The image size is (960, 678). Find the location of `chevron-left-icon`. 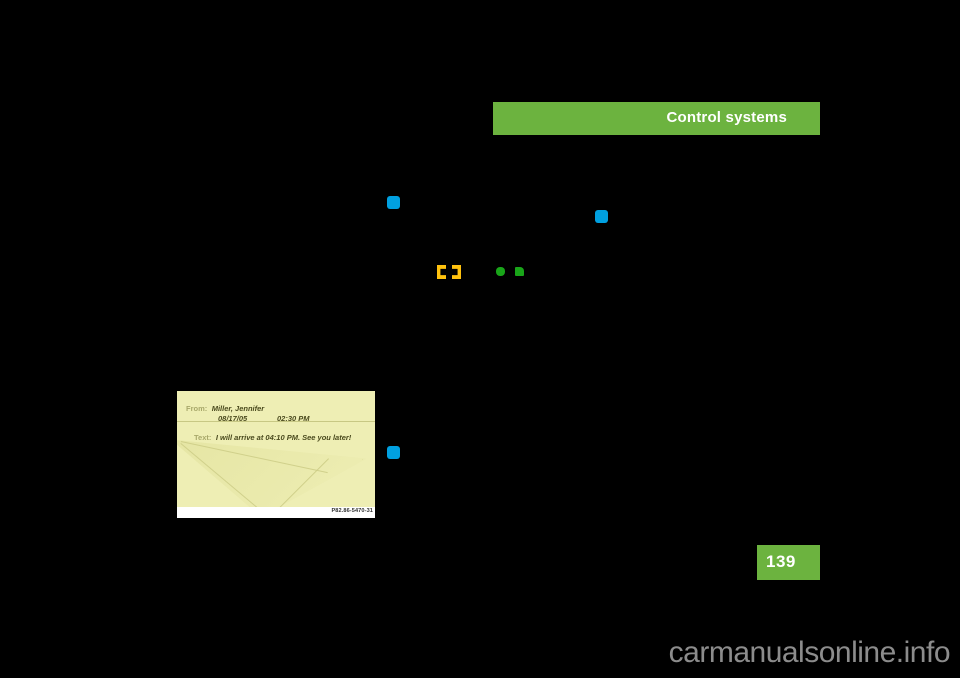

chevron-left-icon is located at coordinates (441, 272).